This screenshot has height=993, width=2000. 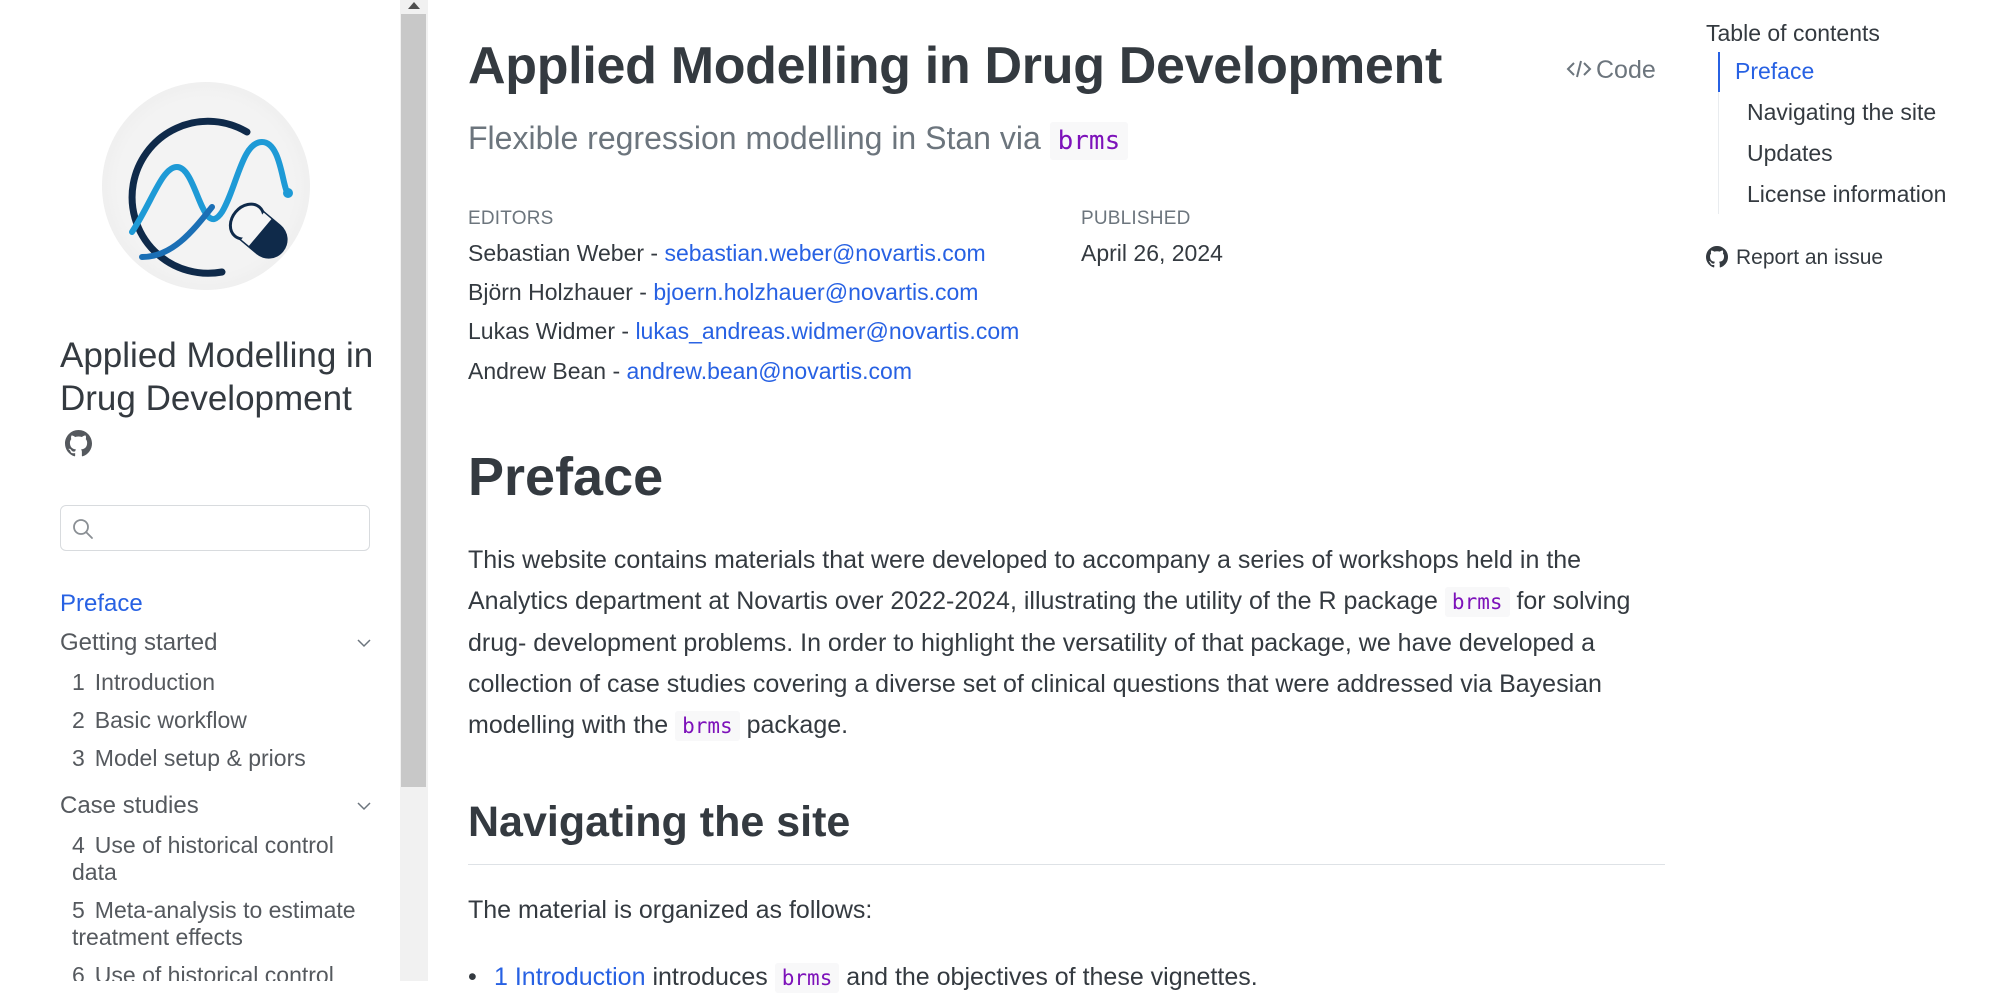 I want to click on toc-item-navigating-the-site: Navigating the site, so click(x=1841, y=112).